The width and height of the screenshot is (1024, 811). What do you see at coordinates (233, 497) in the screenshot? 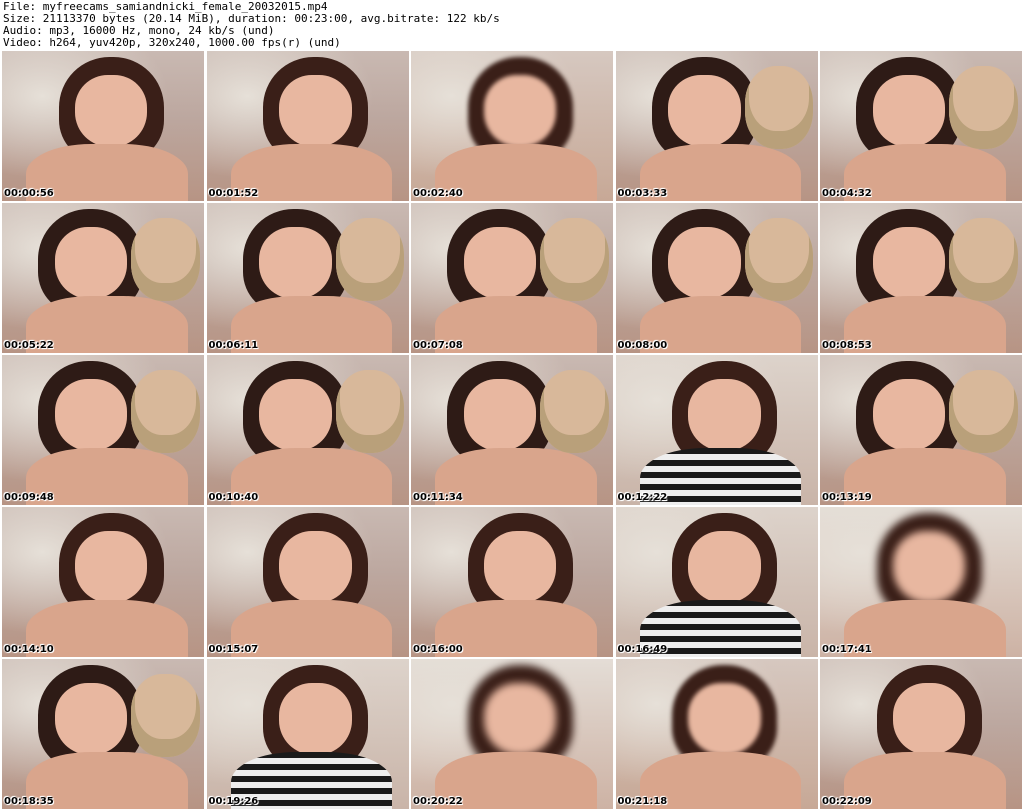
I see `thumbnail-timestamp: 00:10:40` at bounding box center [233, 497].